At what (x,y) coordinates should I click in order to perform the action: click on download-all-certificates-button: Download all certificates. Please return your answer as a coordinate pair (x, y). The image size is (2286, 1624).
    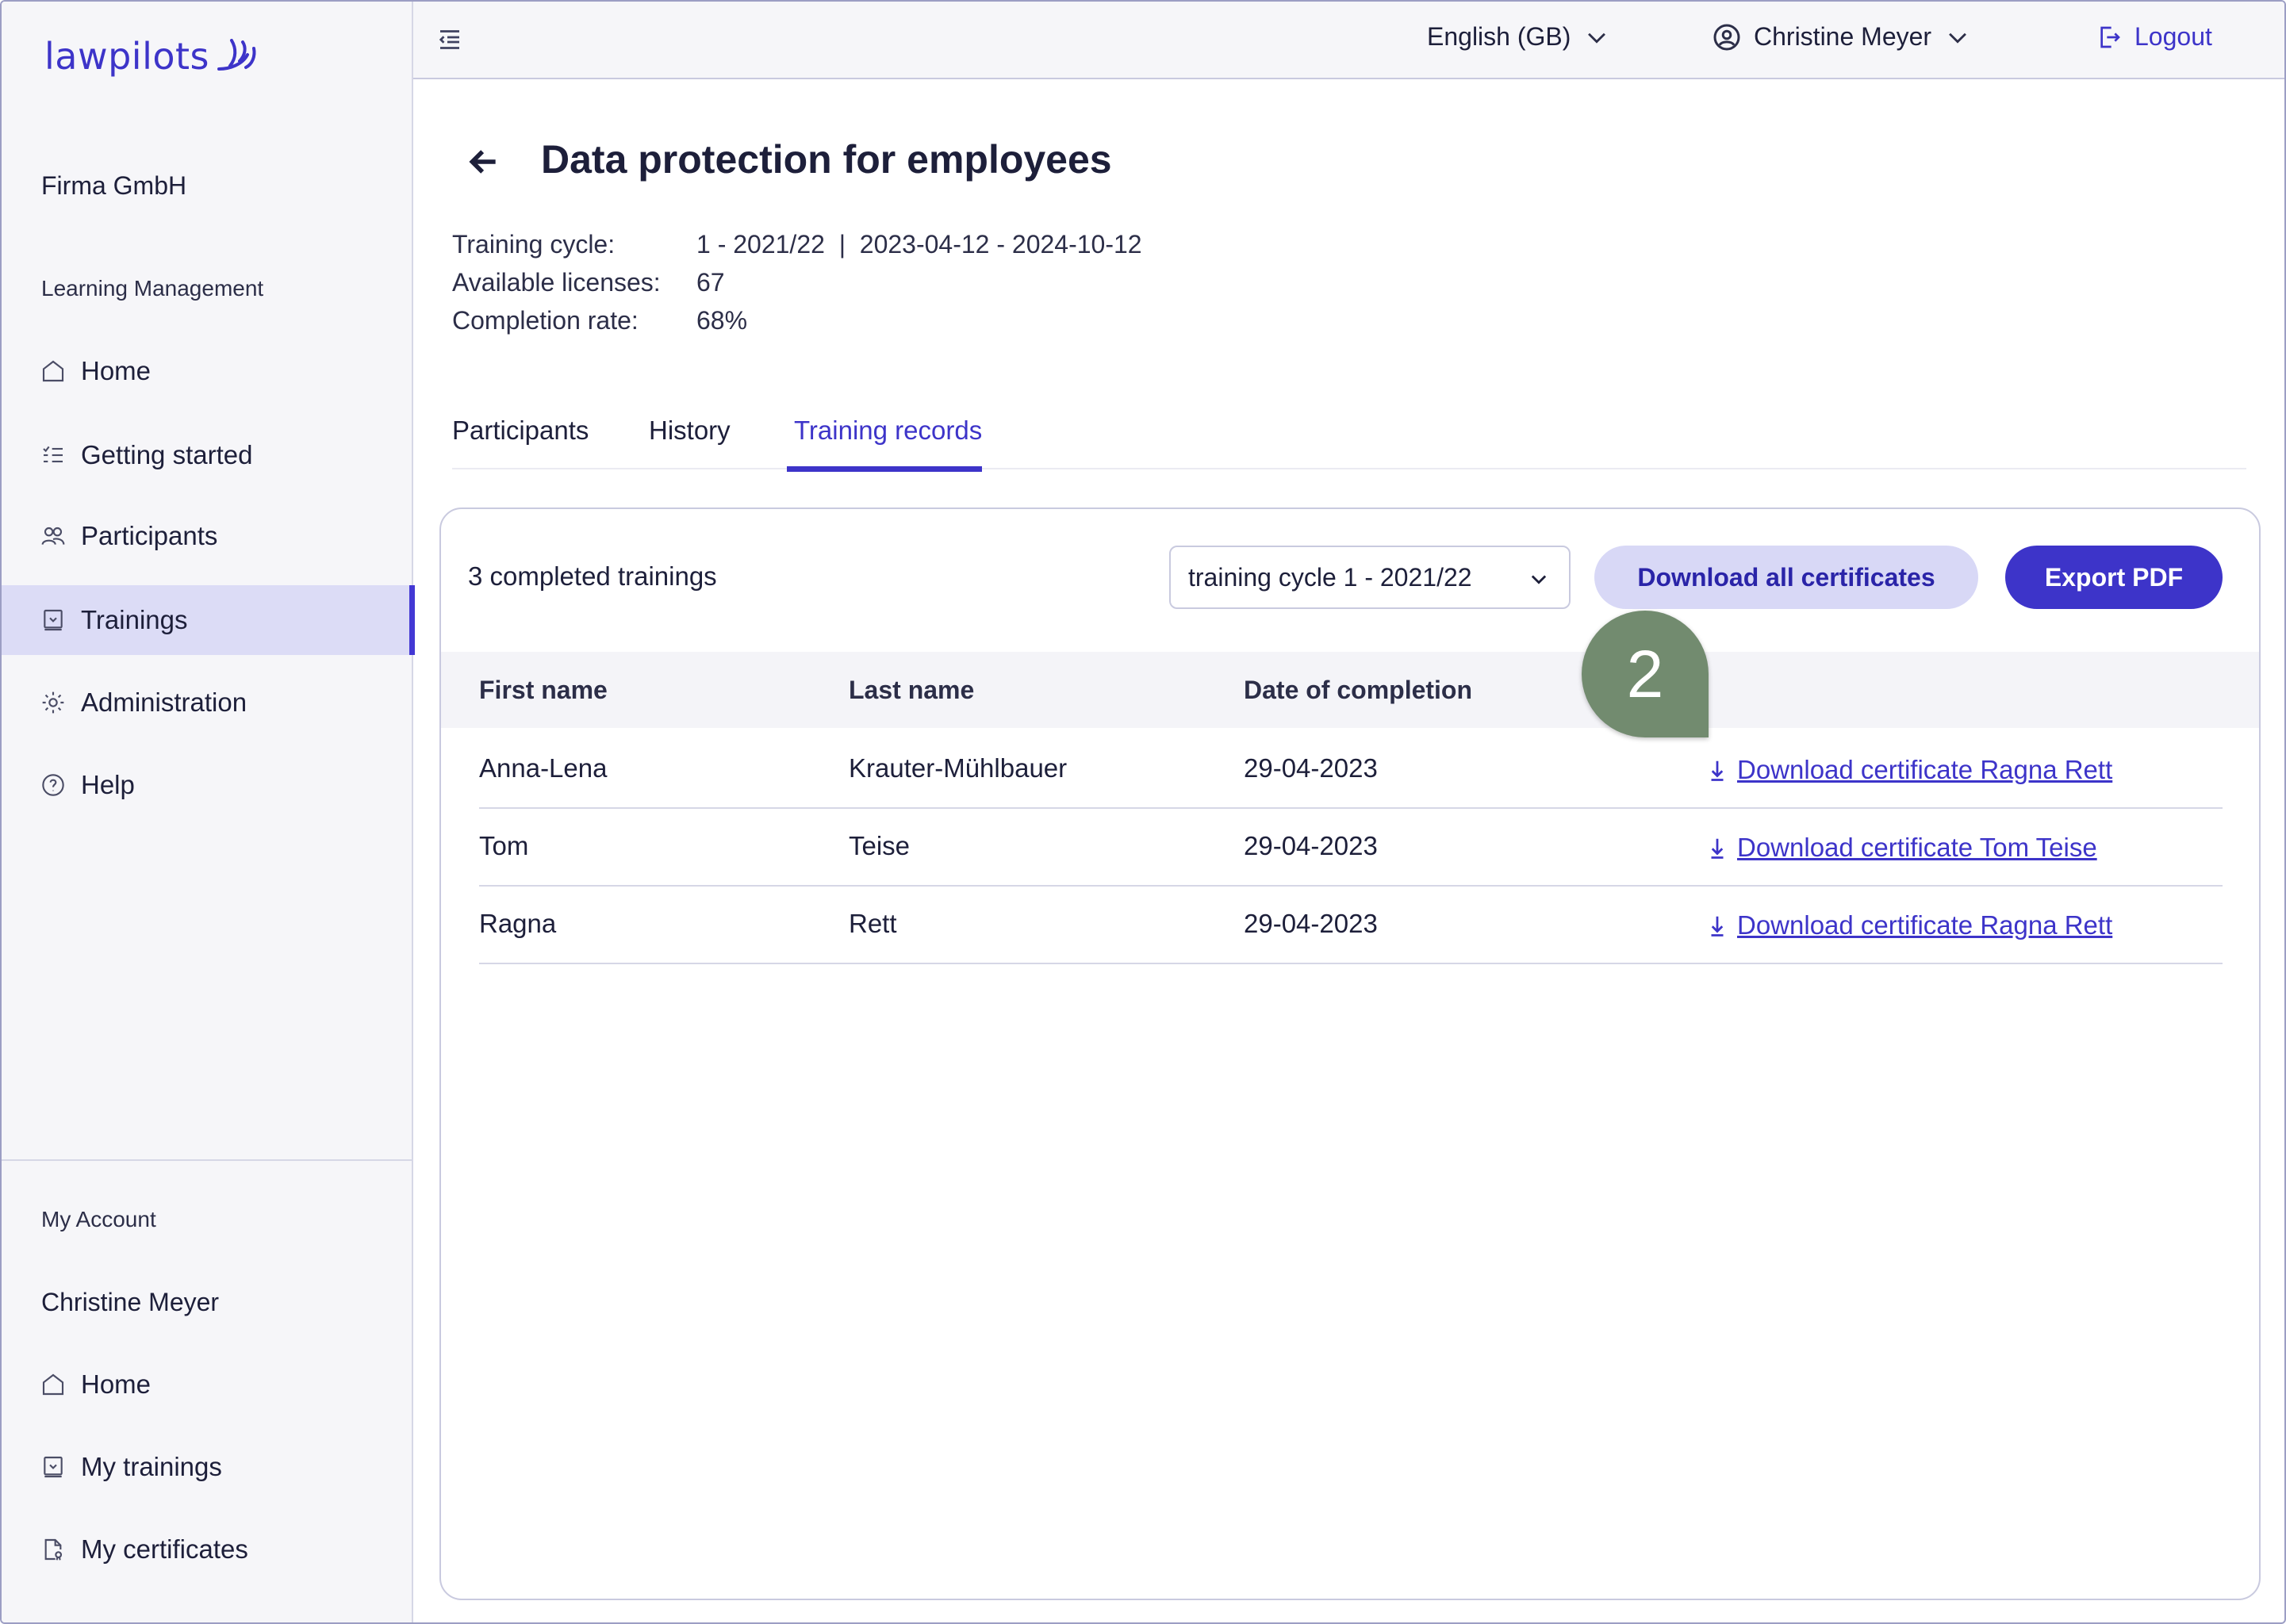
    Looking at the image, I should click on (1786, 577).